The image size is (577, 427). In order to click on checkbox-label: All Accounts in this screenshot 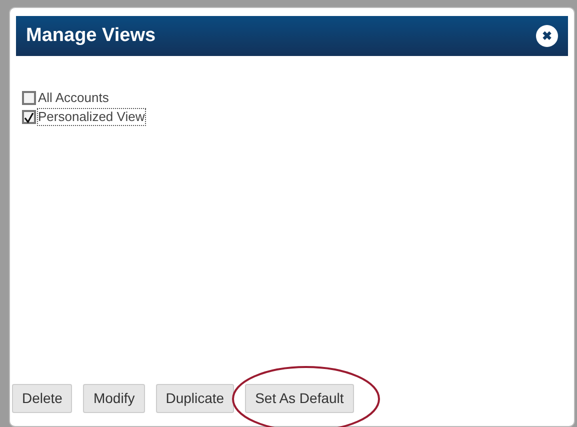, I will do `click(73, 98)`.